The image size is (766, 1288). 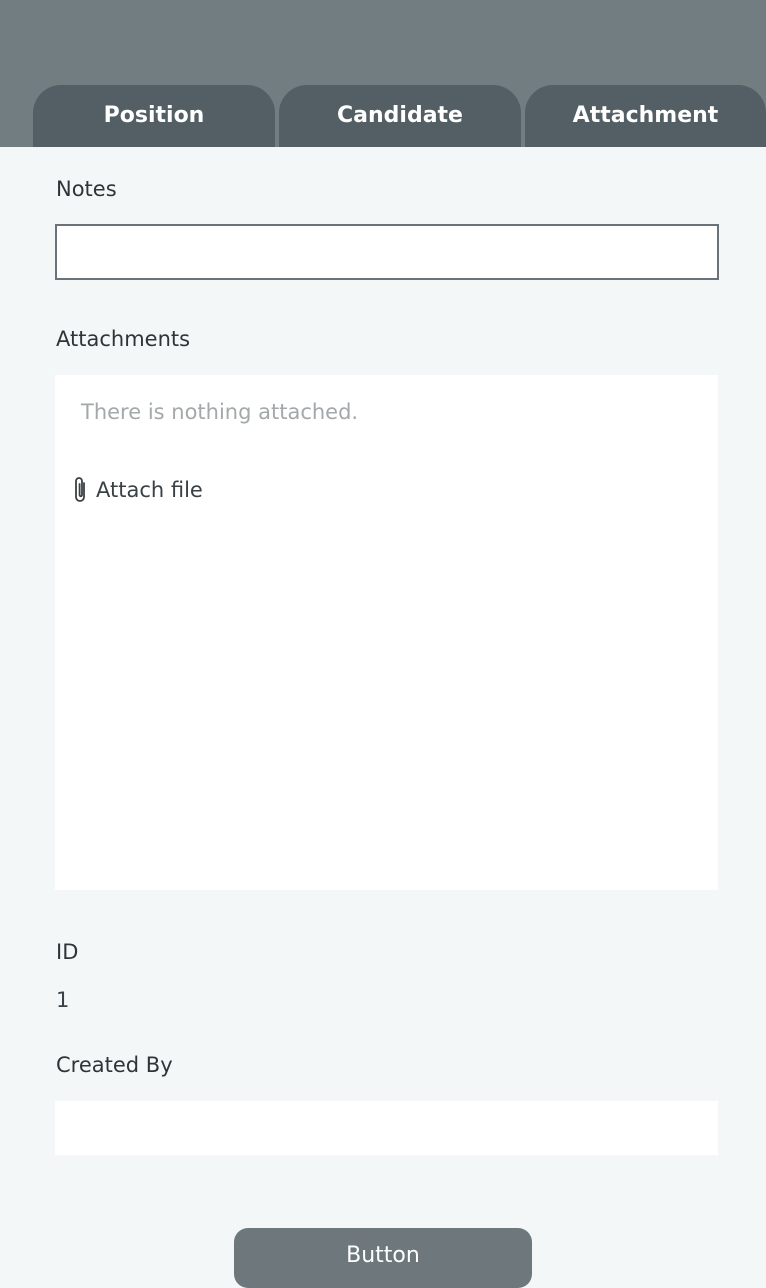 I want to click on main-button: Button, so click(x=383, y=1258).